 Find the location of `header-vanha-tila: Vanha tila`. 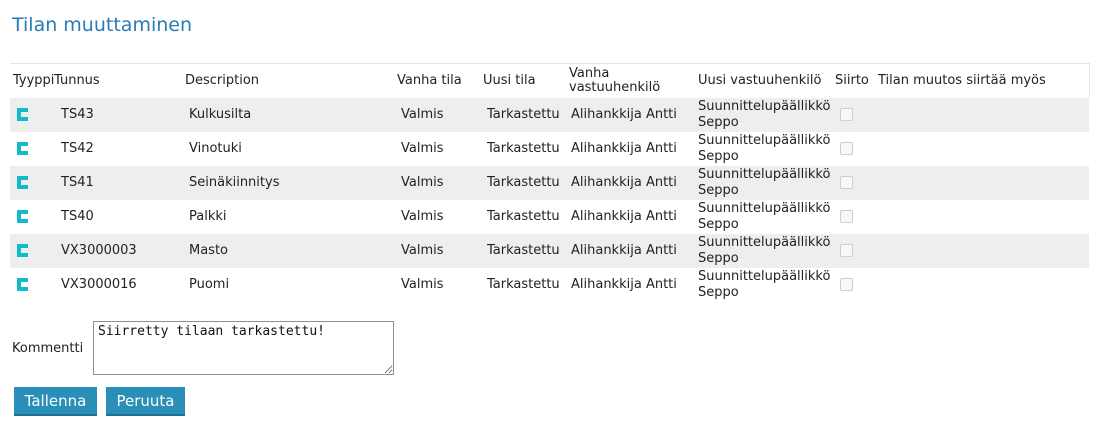

header-vanha-tila: Vanha tila is located at coordinates (437, 80).